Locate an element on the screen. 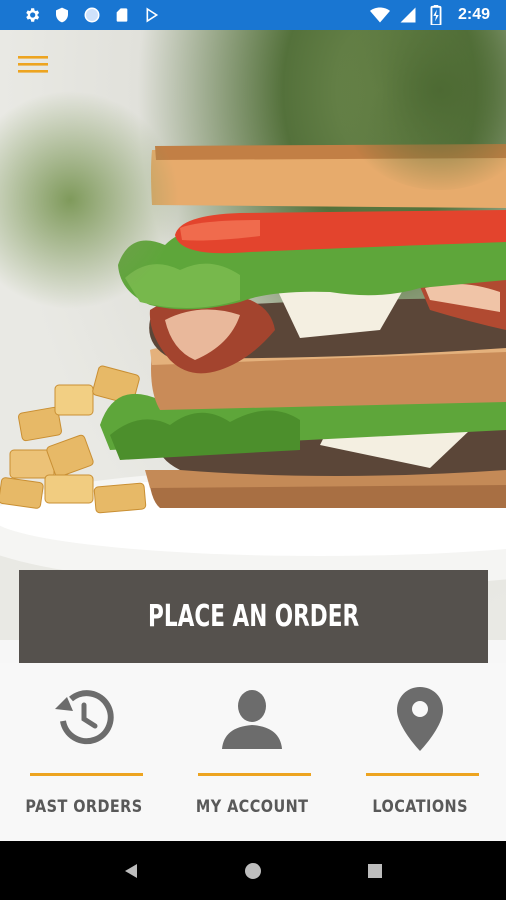 The image size is (506, 900). status-bar-right-icons: 2:49 is located at coordinates (429, 15).